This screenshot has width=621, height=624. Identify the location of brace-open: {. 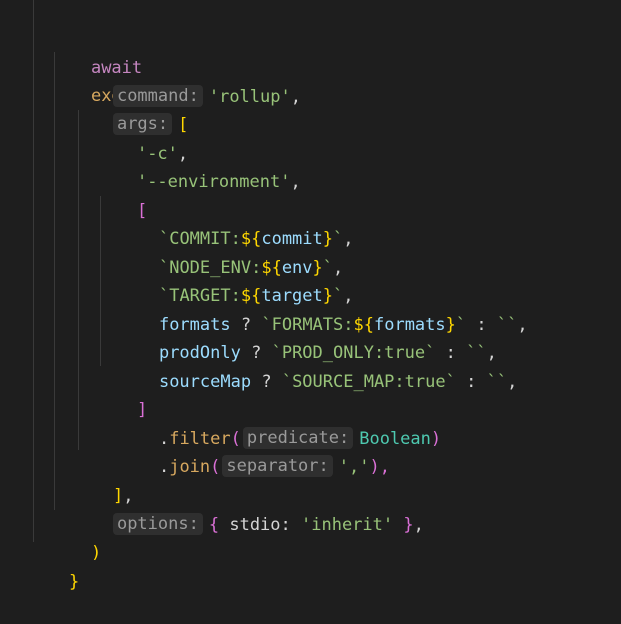
(214, 525).